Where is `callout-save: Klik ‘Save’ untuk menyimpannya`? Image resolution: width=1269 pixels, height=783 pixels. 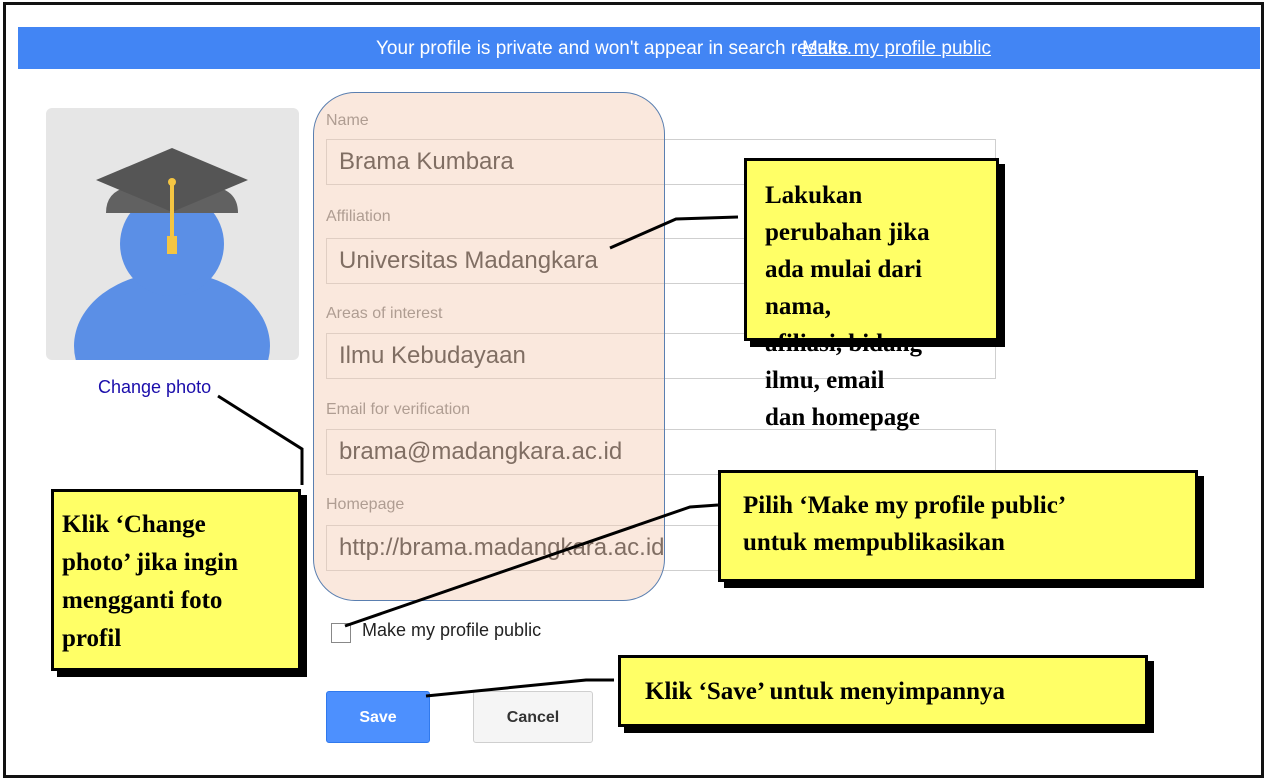
callout-save: Klik ‘Save’ untuk menyimpannya is located at coordinates (883, 691).